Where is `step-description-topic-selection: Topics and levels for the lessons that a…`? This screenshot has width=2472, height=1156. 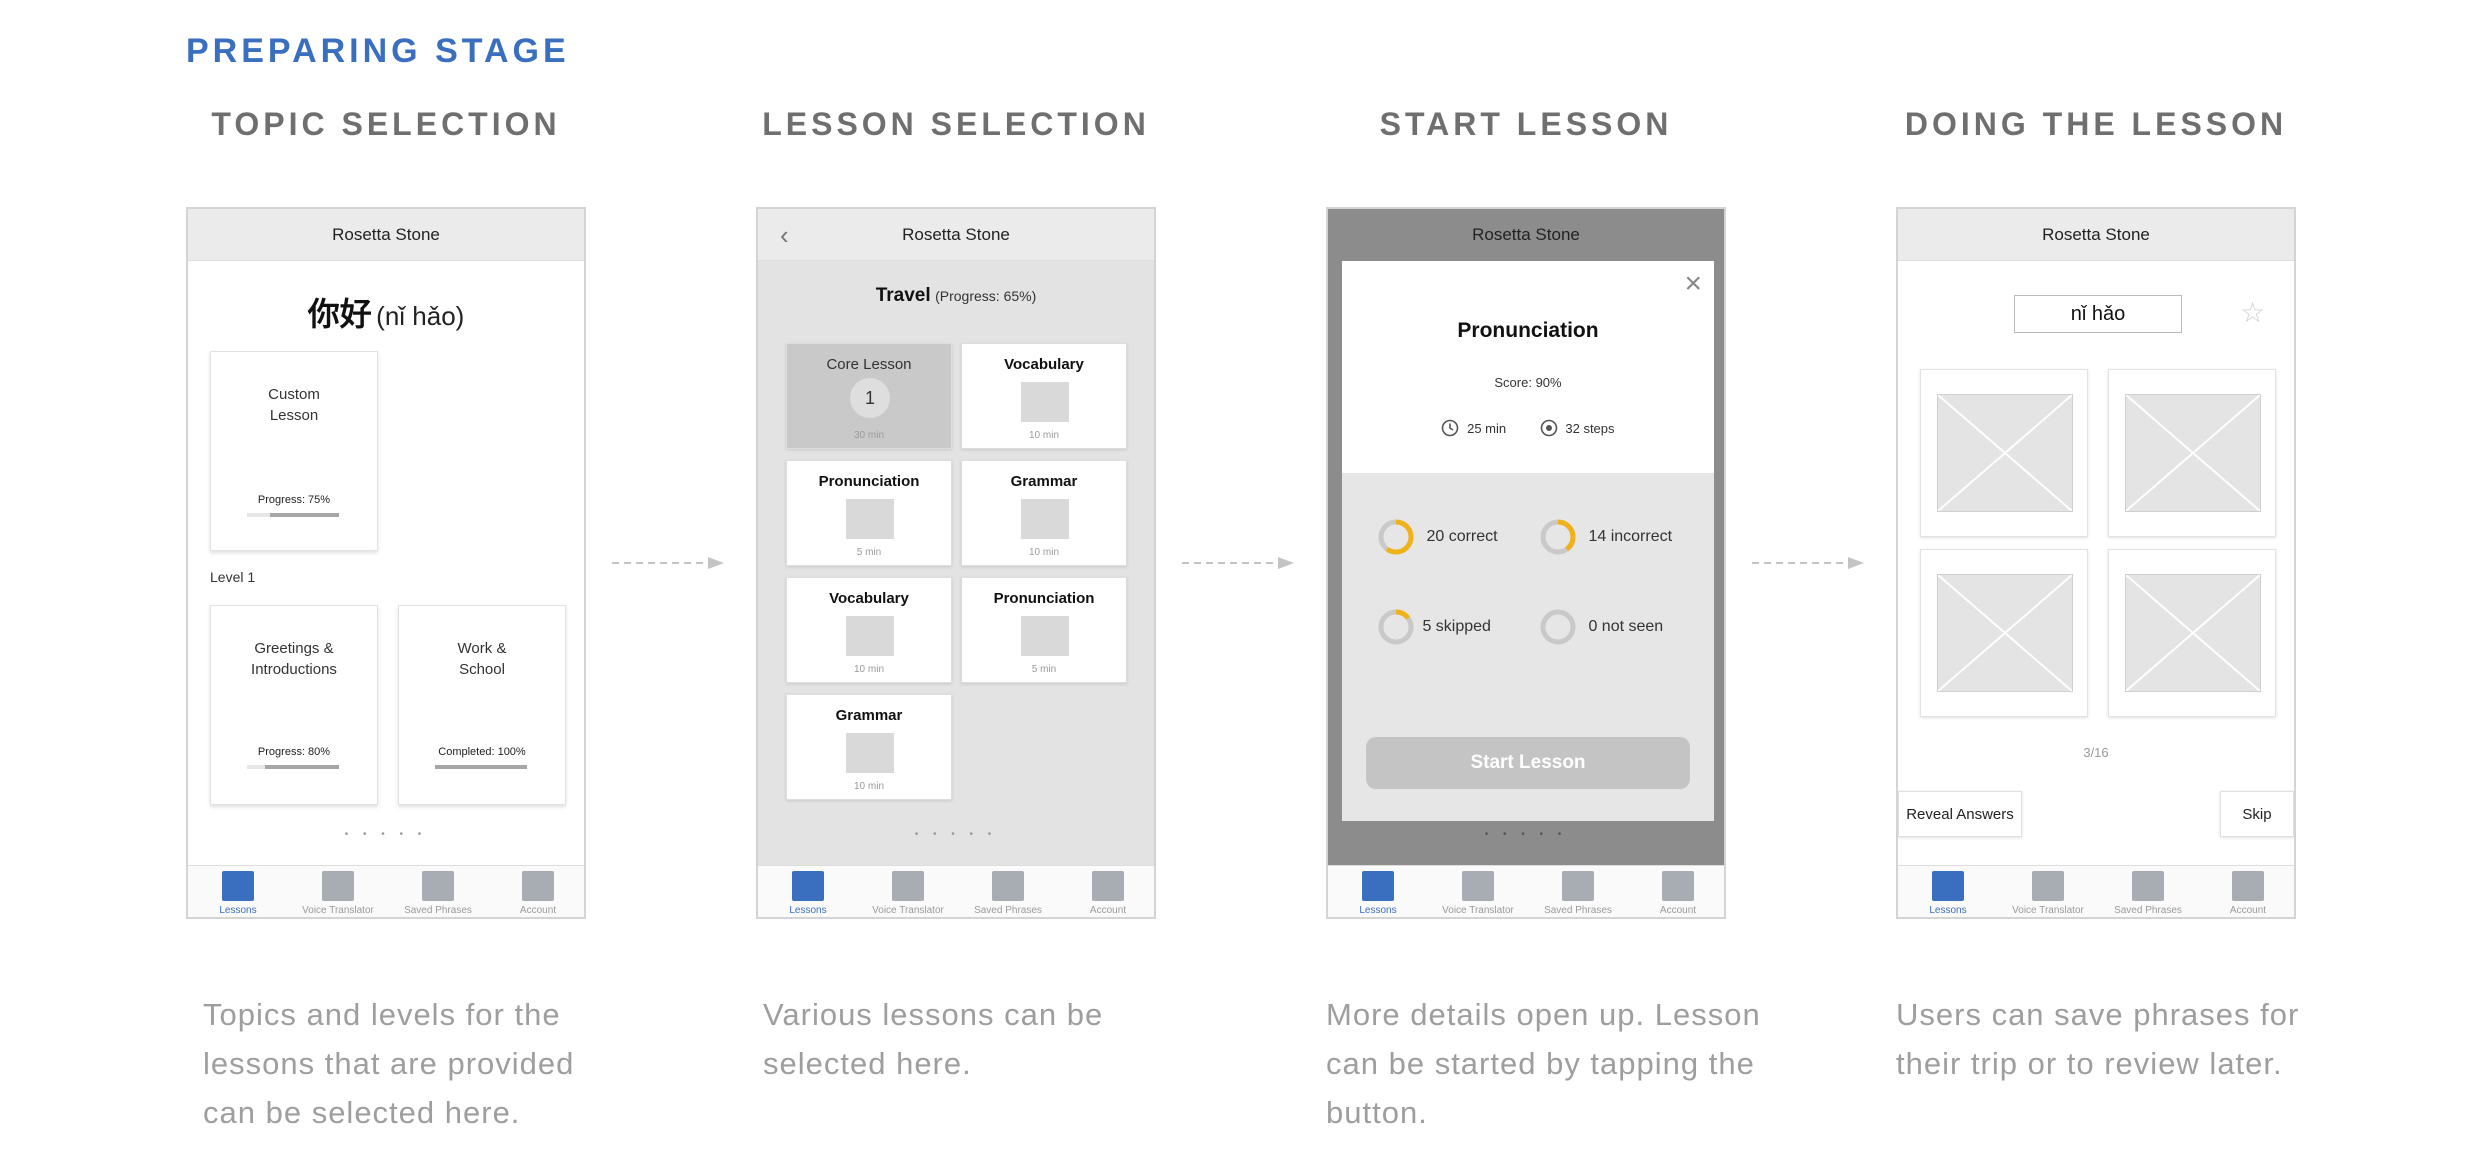 step-description-topic-selection: Topics and levels for the lessons that a… is located at coordinates (388, 1063).